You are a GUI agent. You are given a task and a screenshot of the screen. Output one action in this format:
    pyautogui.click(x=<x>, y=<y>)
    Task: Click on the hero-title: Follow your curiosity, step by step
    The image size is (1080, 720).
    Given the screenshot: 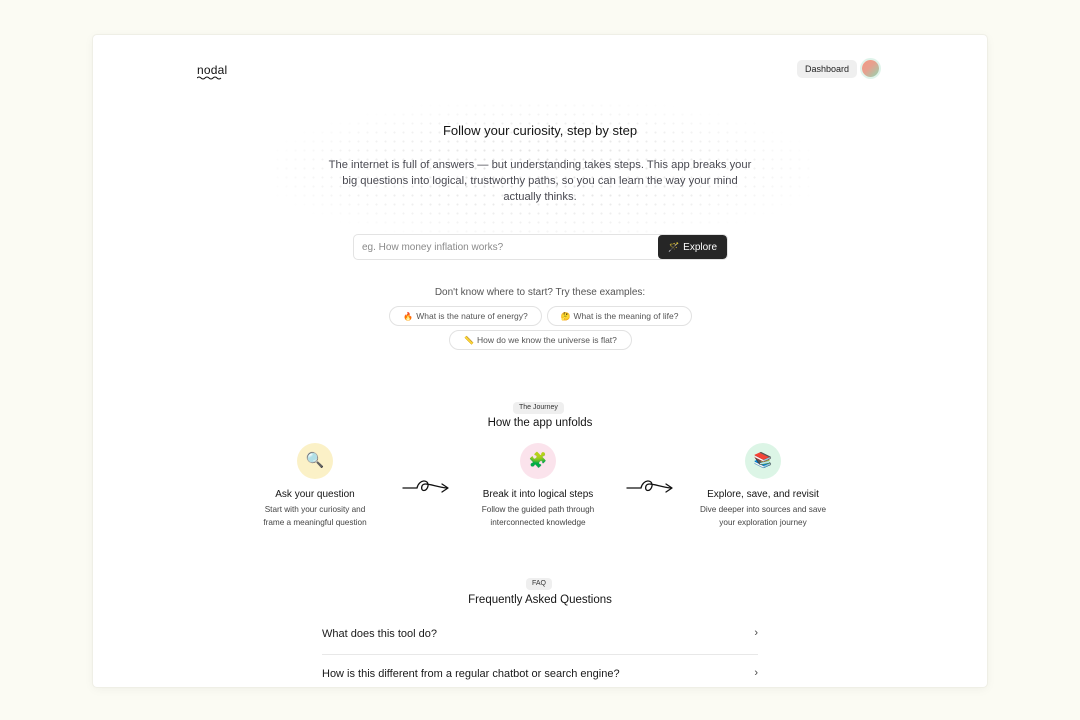 What is the action you would take?
    pyautogui.click(x=540, y=130)
    